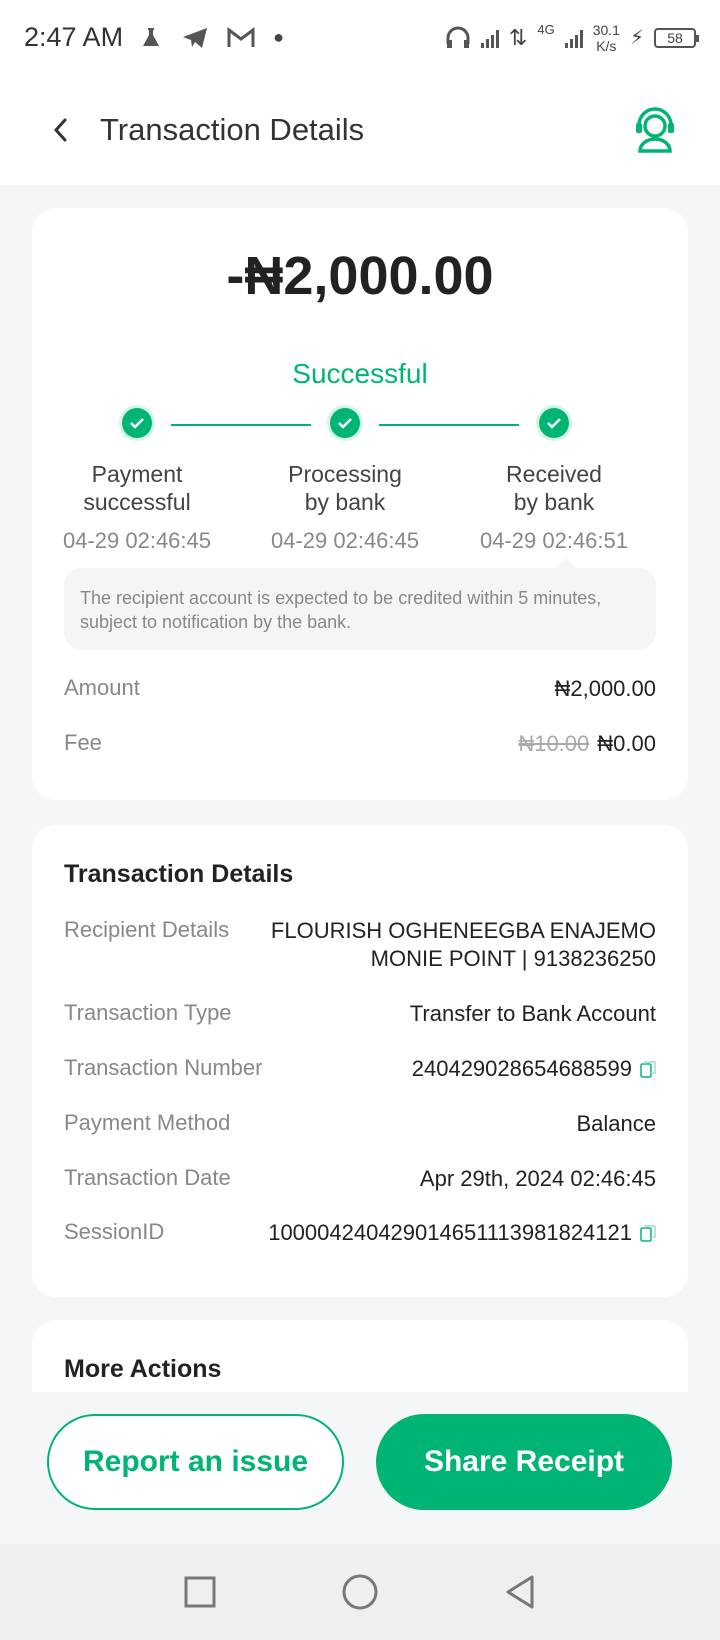 This screenshot has width=720, height=1640. What do you see at coordinates (360, 1069) in the screenshot?
I see `number-row: Transaction Number 240429028654688599` at bounding box center [360, 1069].